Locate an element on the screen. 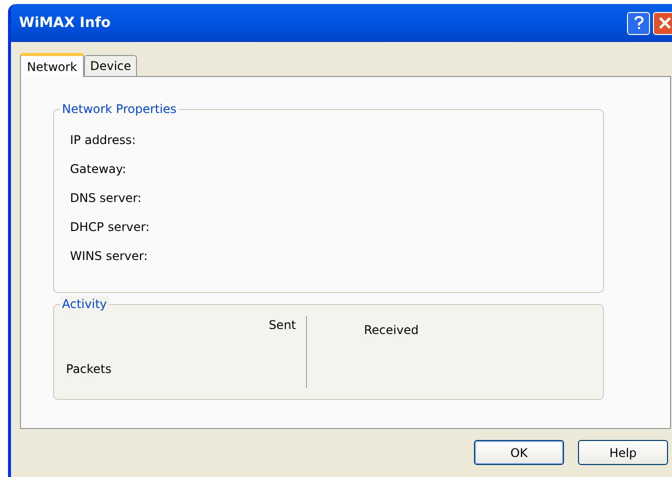 Image resolution: width=672 pixels, height=477 pixels. field-label: Gateway: is located at coordinates (99, 169).